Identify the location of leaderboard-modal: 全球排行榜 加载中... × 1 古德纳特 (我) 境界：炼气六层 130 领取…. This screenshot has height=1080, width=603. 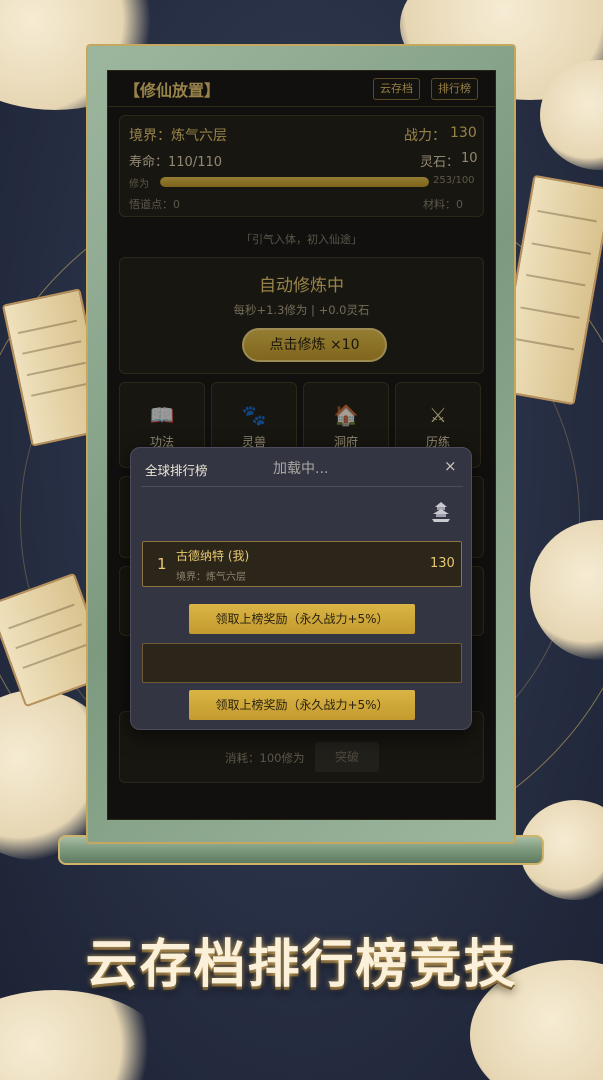
(301, 588).